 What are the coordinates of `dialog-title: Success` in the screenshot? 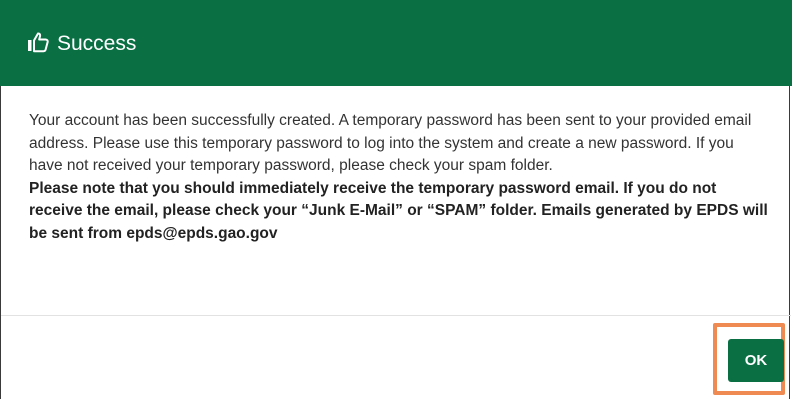 It's located at (97, 43).